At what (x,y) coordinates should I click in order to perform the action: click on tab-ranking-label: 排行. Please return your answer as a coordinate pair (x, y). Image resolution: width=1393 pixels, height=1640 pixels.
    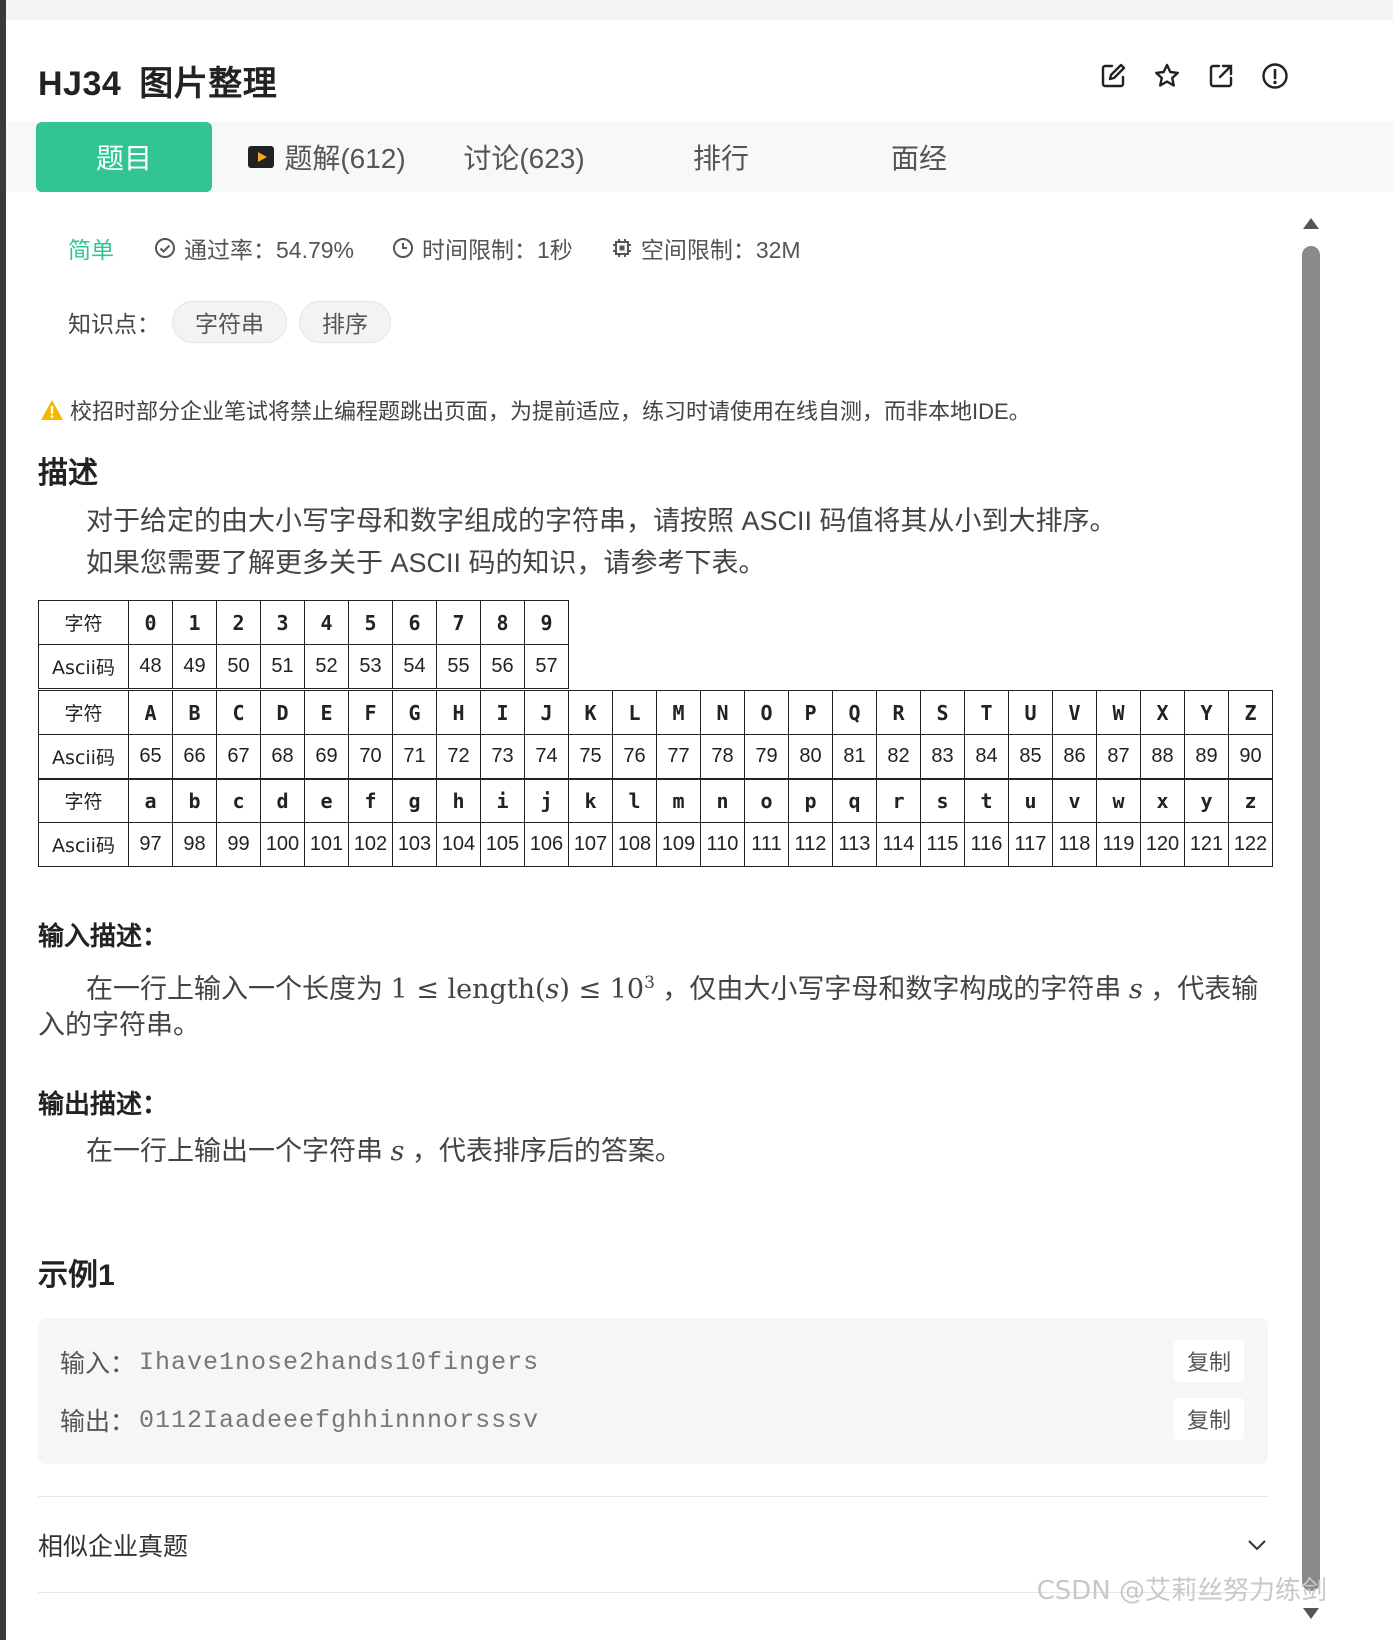
    Looking at the image, I should click on (720, 158).